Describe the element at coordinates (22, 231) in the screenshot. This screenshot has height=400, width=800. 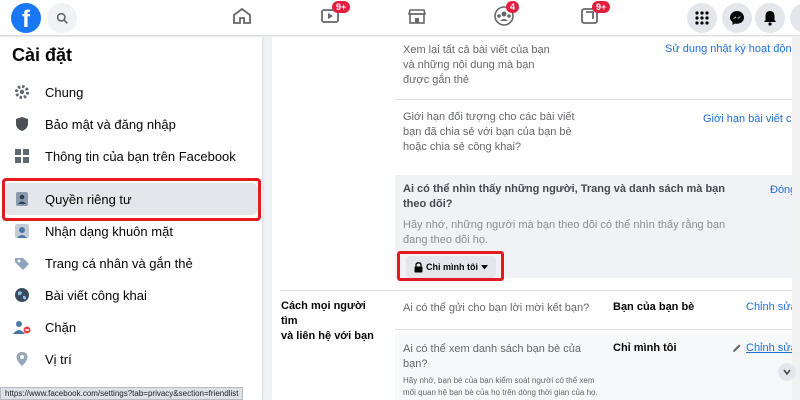
I see `face-icon` at that location.